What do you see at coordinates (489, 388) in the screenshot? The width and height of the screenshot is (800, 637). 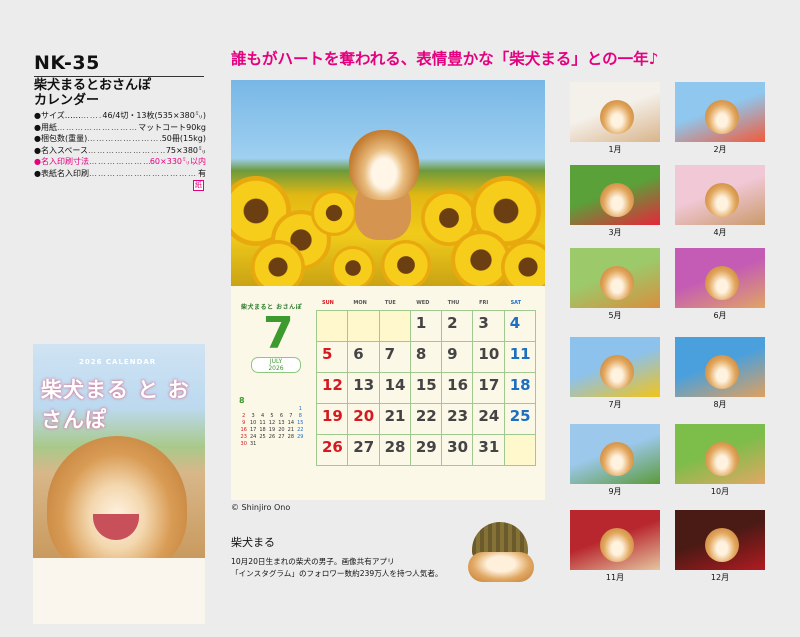 I see `day-cell: 17` at bounding box center [489, 388].